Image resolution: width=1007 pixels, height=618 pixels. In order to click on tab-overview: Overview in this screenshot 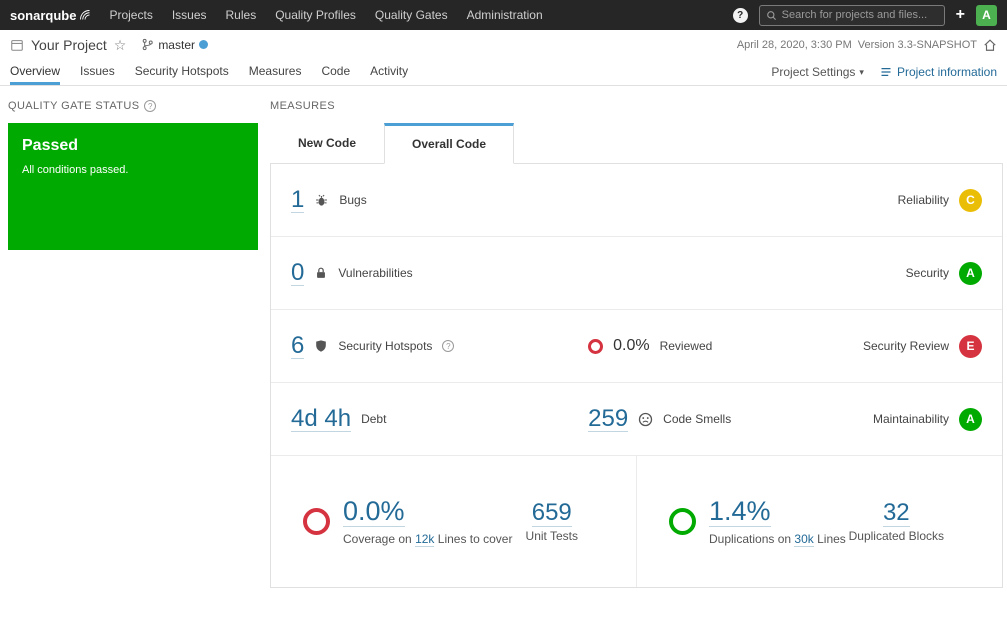, I will do `click(35, 72)`.